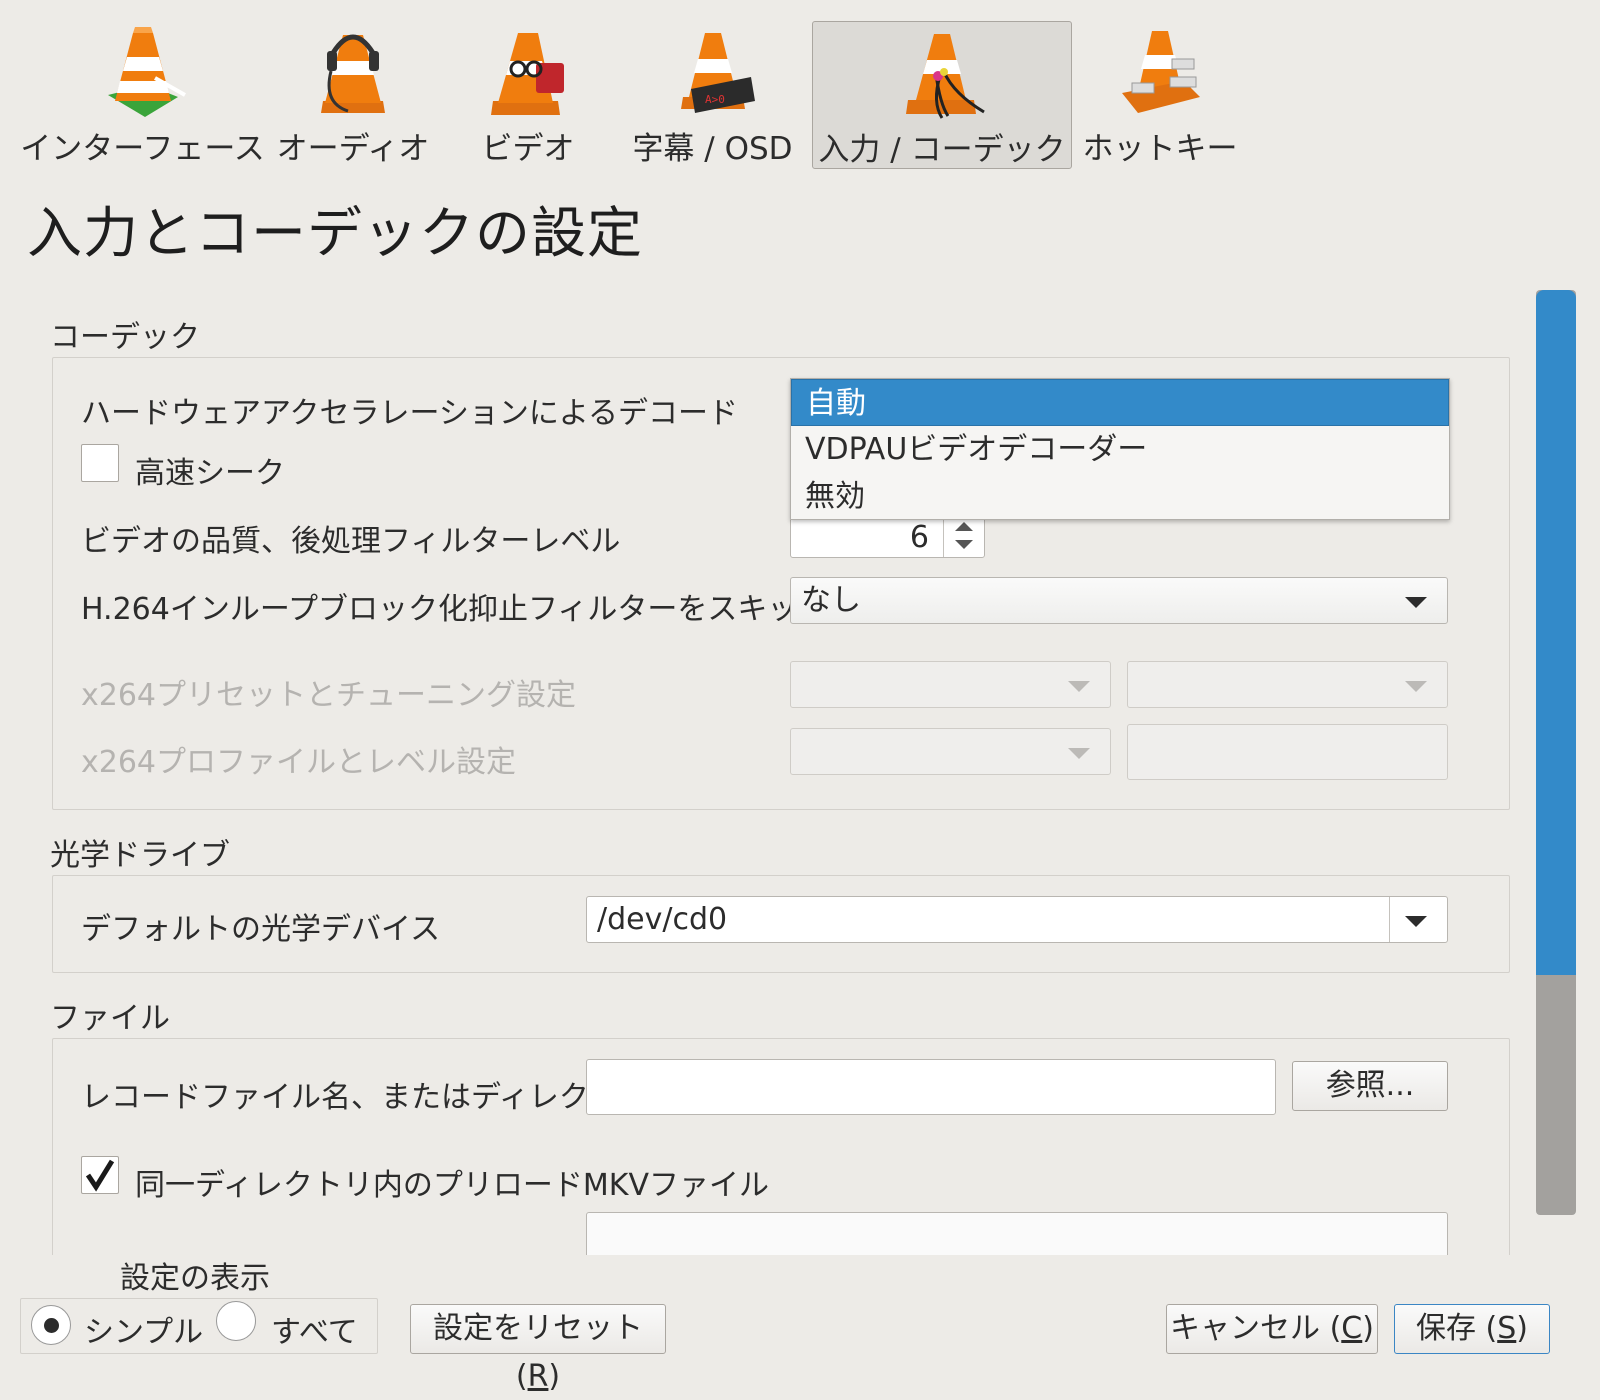 The width and height of the screenshot is (1600, 1400). What do you see at coordinates (538, 1349) in the screenshot?
I see `reset-preferences-button: 設定をリセット (R)` at bounding box center [538, 1349].